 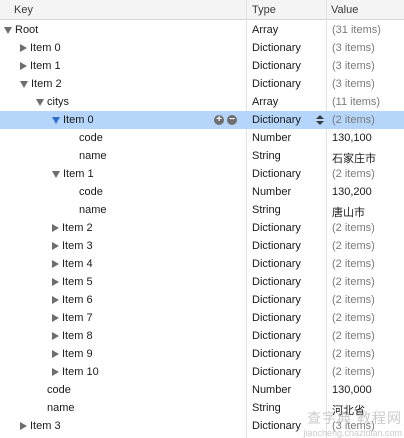 What do you see at coordinates (40, 426) in the screenshot?
I see `key-cell: Item 3` at bounding box center [40, 426].